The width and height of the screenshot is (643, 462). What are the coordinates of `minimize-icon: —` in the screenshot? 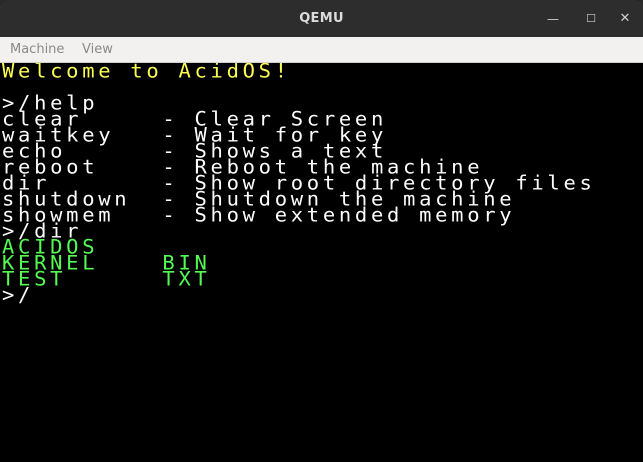 It's located at (553, 19).